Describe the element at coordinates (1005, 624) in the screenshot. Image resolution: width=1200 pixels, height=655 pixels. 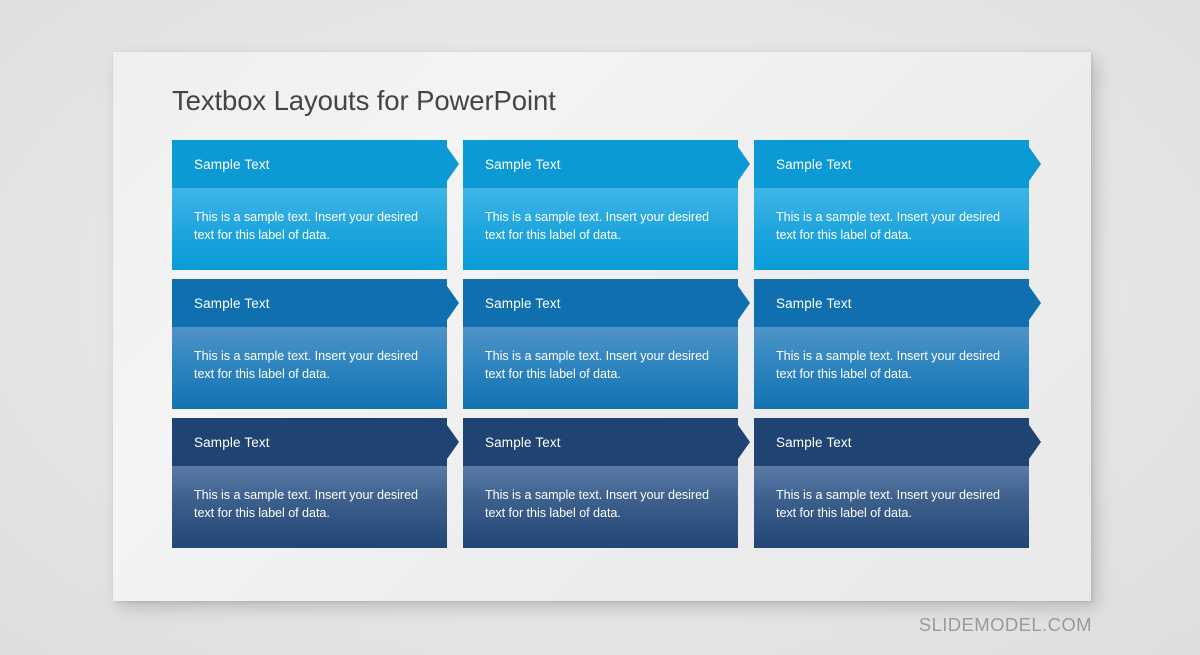
I see `brand-watermark: SLIDEMODEL.COM` at that location.